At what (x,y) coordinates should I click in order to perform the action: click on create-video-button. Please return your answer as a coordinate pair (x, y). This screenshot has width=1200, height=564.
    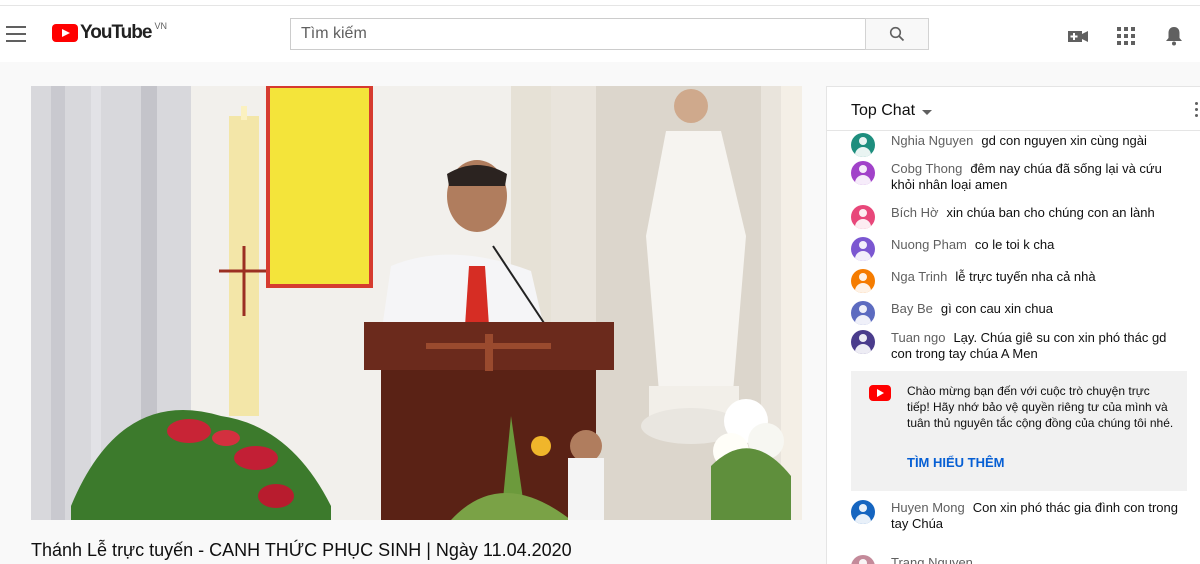
    Looking at the image, I should click on (1078, 36).